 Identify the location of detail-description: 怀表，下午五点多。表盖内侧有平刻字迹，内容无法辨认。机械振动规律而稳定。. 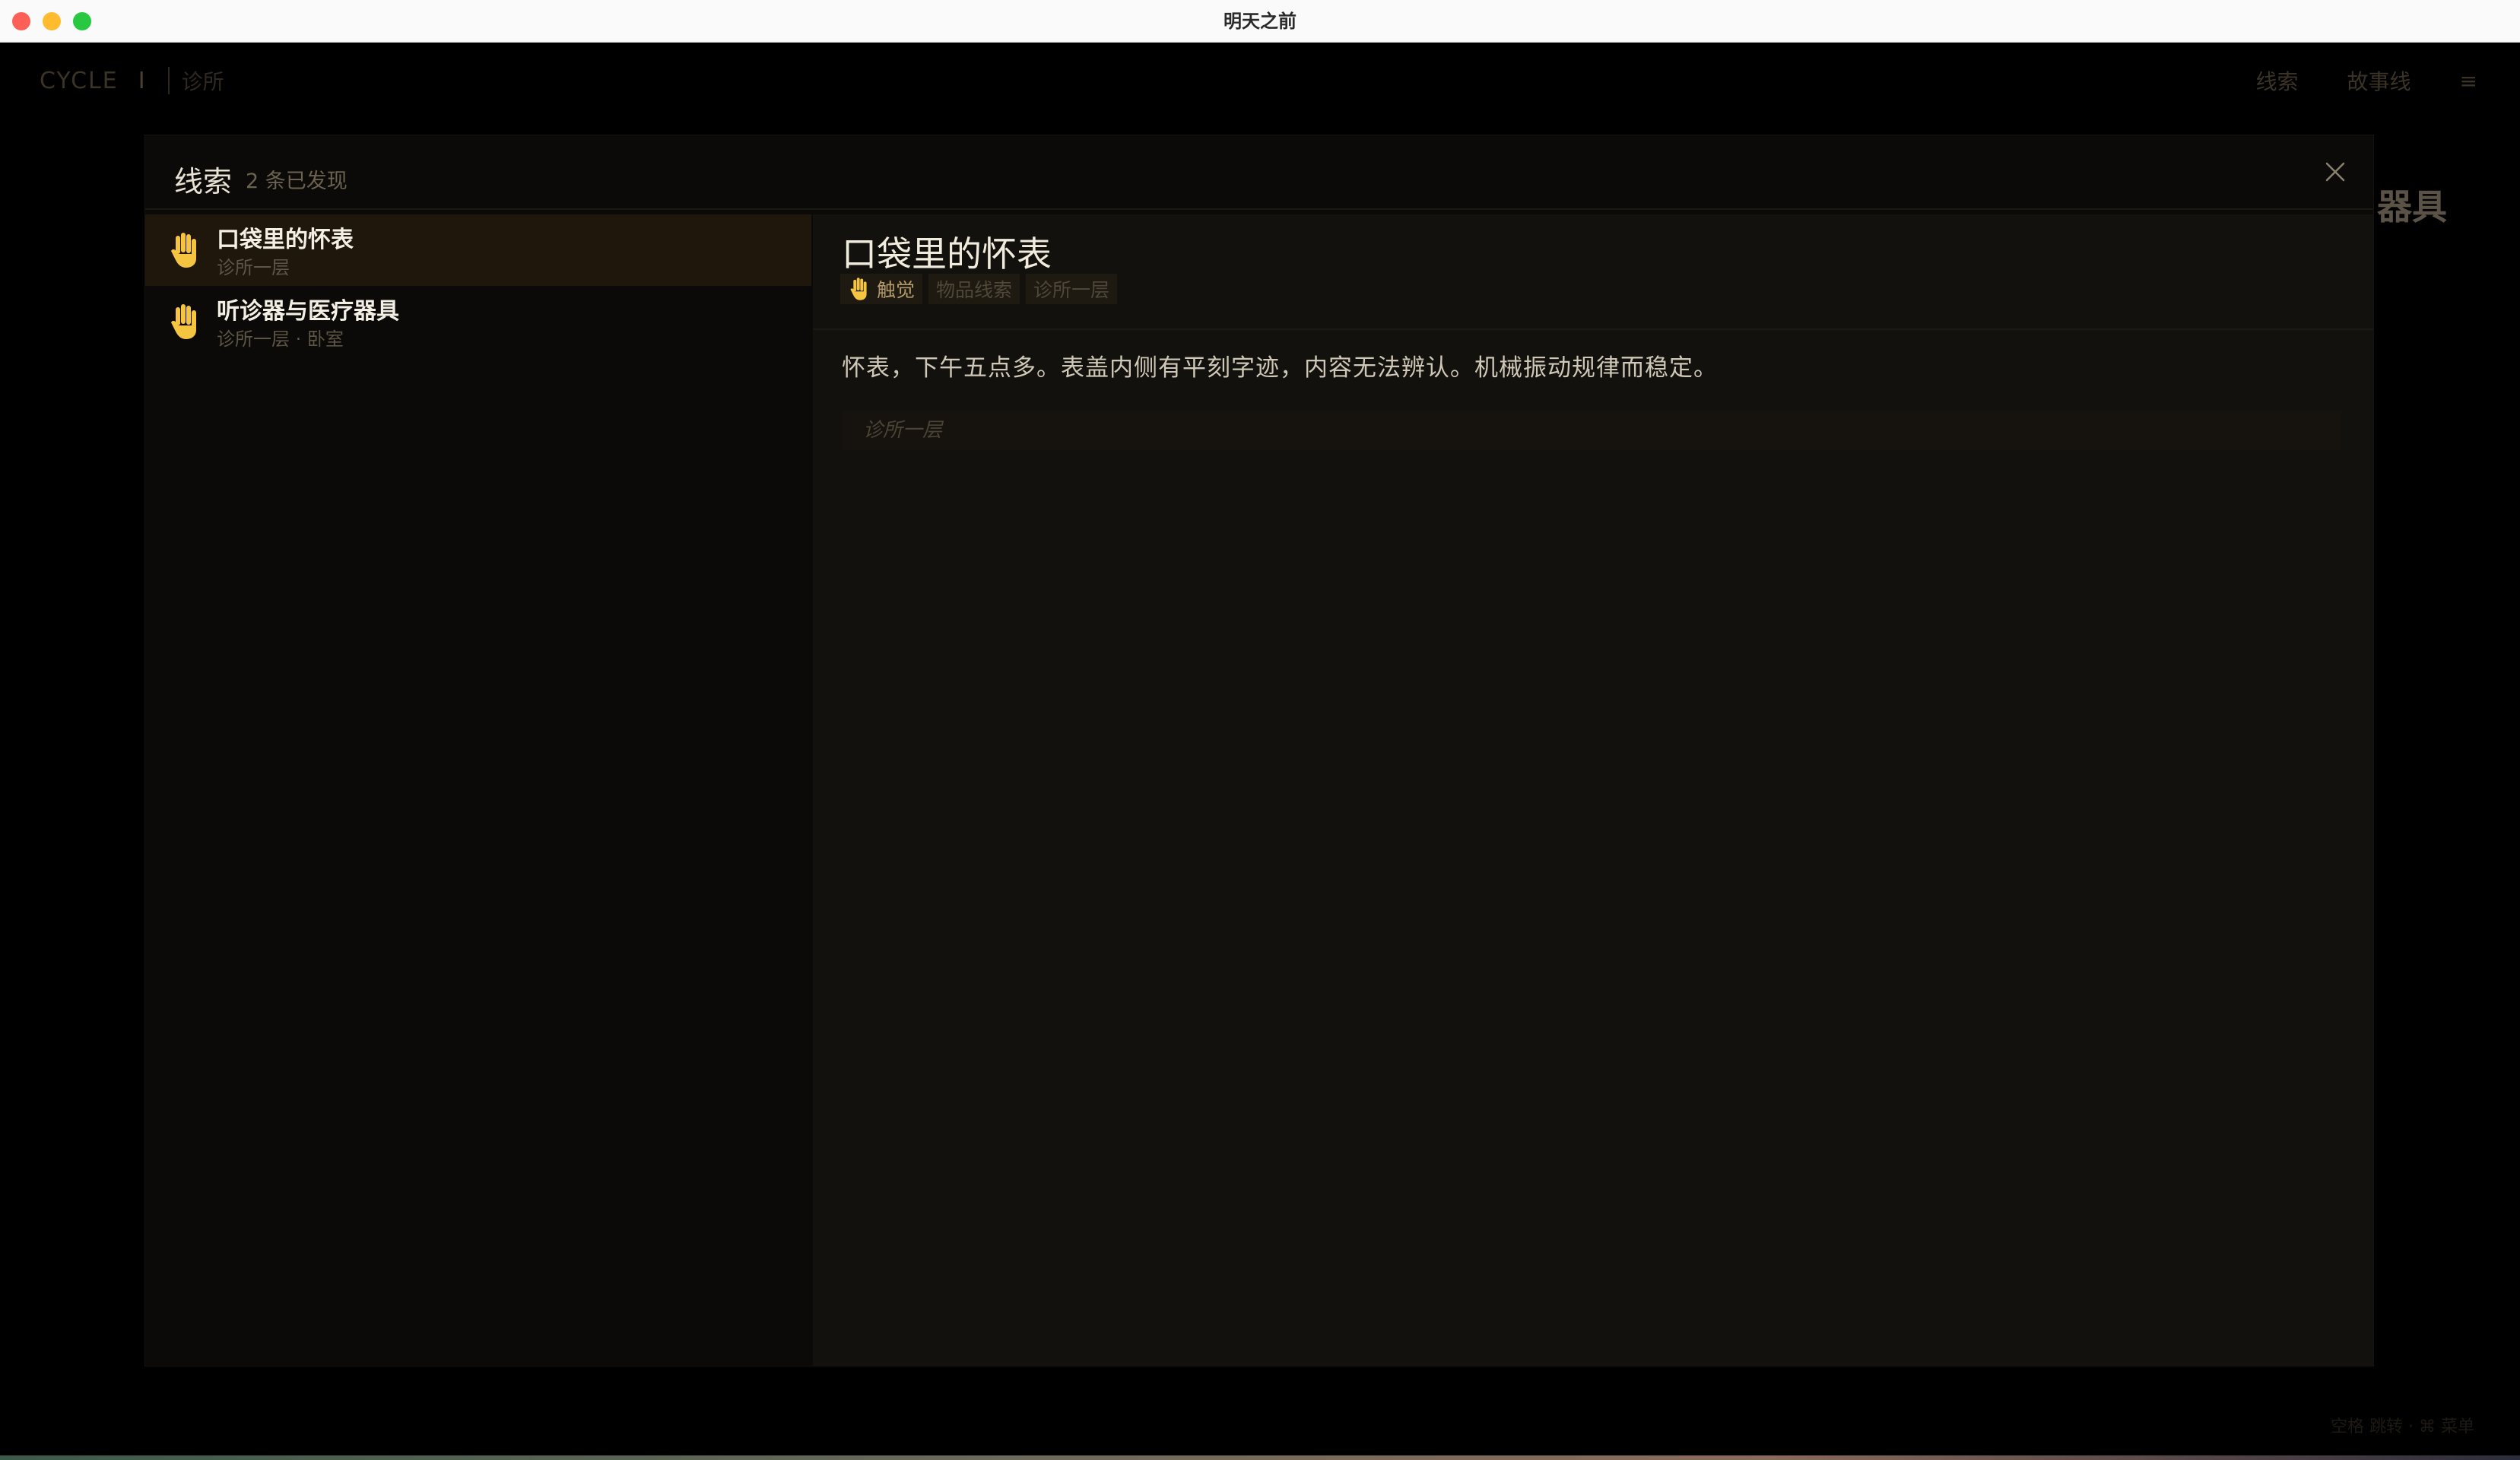
(1280, 368).